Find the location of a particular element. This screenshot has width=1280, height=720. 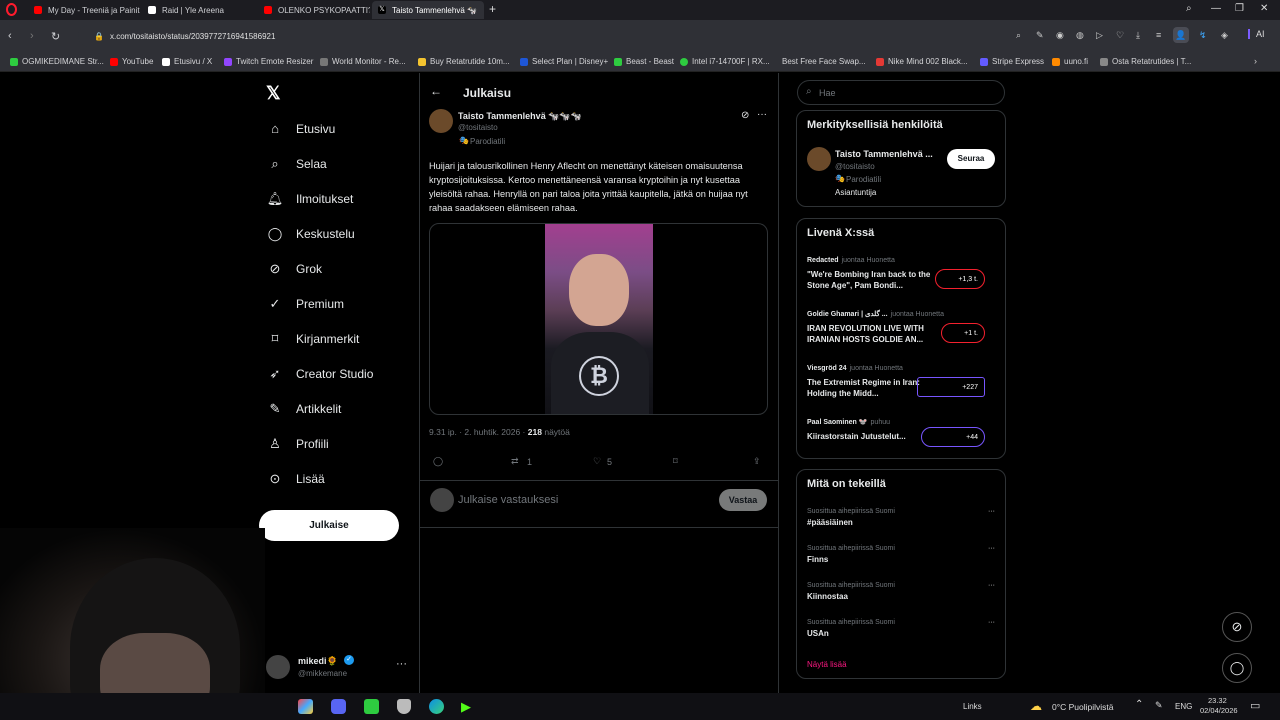

maximize-icon: ❐ is located at coordinates (1239, 8).